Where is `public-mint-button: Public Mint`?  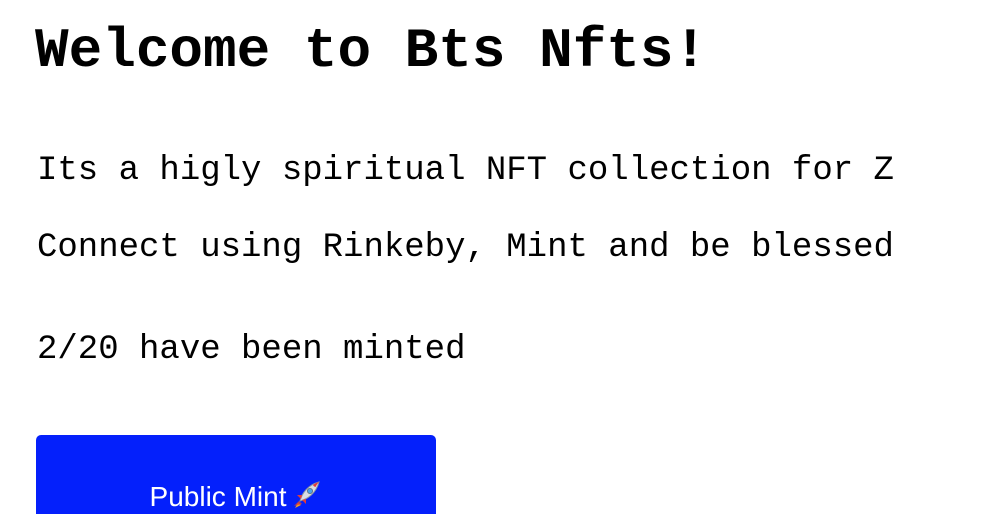
public-mint-button: Public Mint is located at coordinates (236, 474).